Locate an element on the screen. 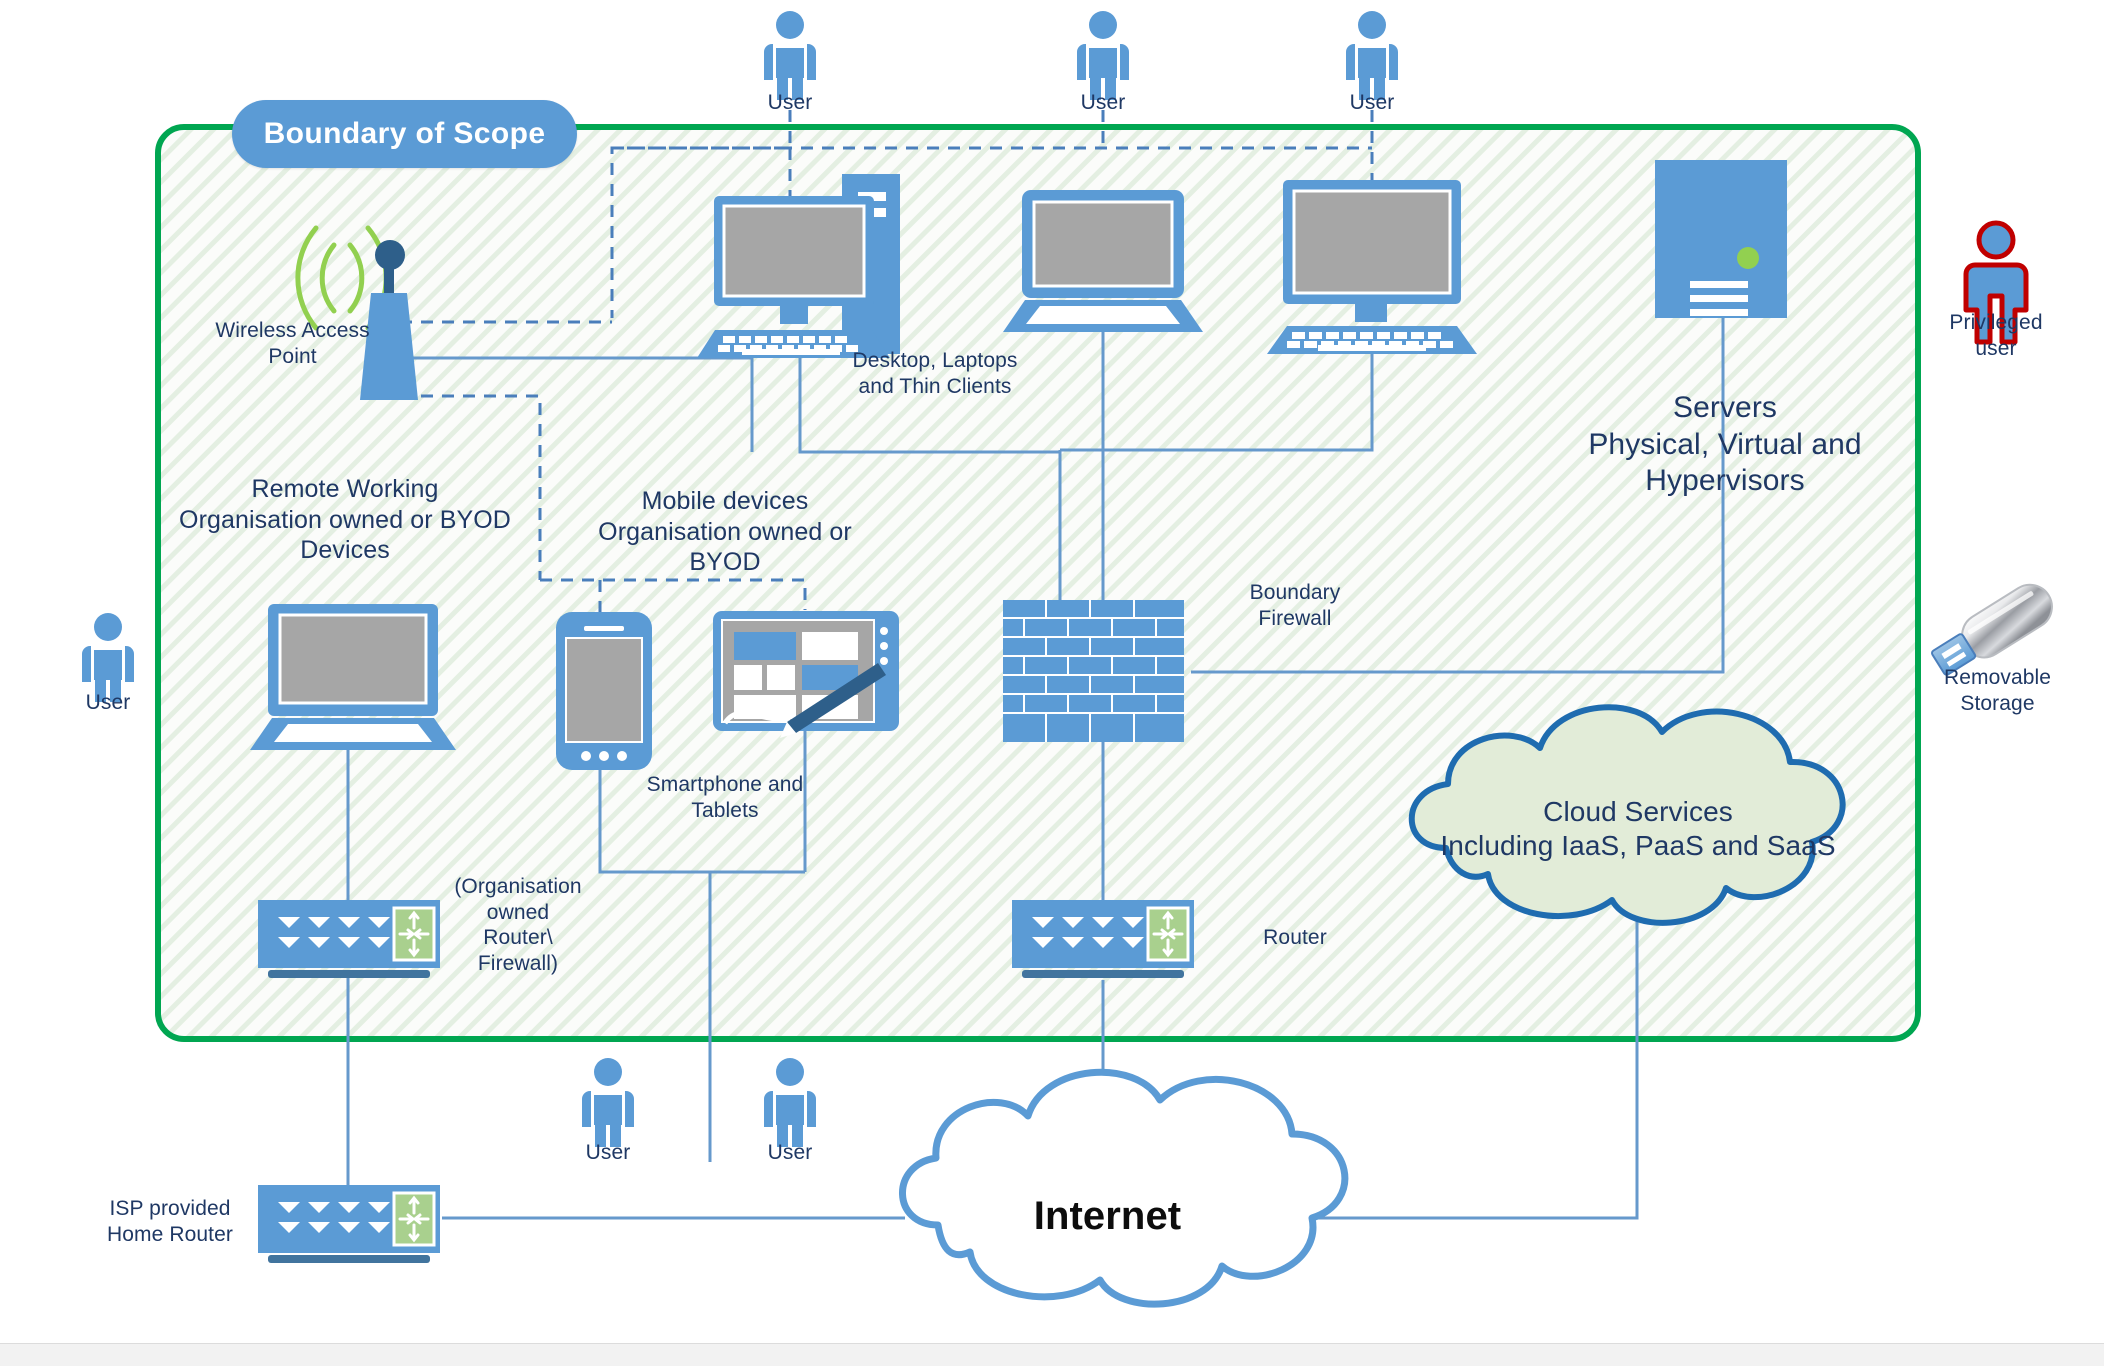  router-icon-boundary is located at coordinates (1103, 939).